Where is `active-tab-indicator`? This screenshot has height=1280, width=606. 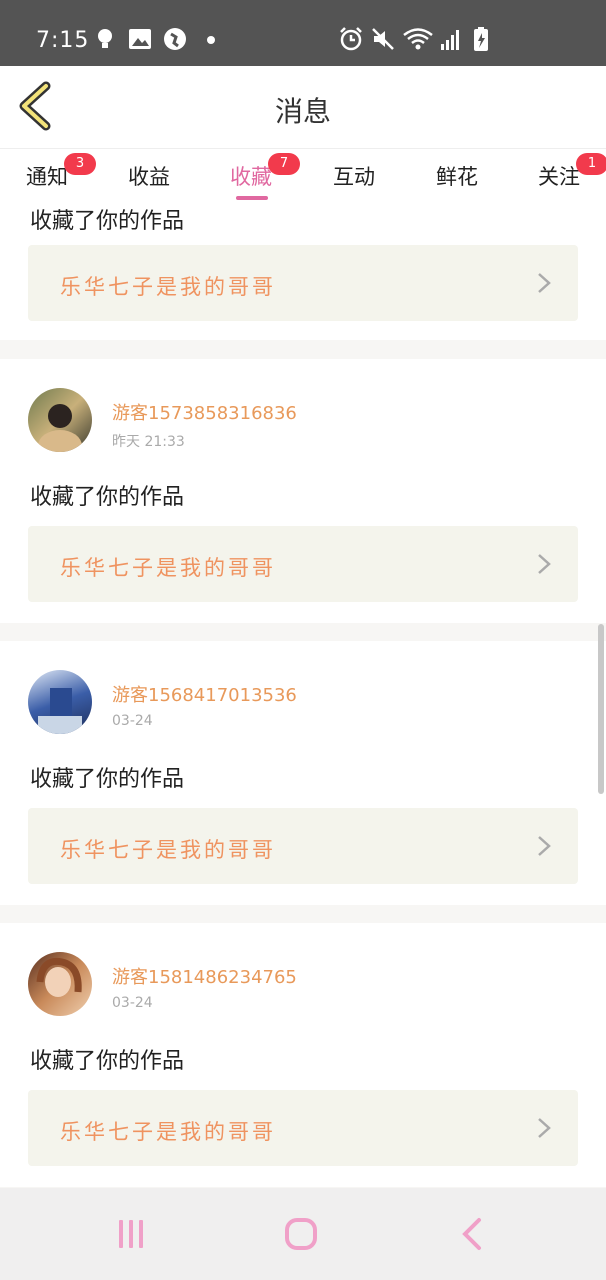
active-tab-indicator is located at coordinates (252, 198).